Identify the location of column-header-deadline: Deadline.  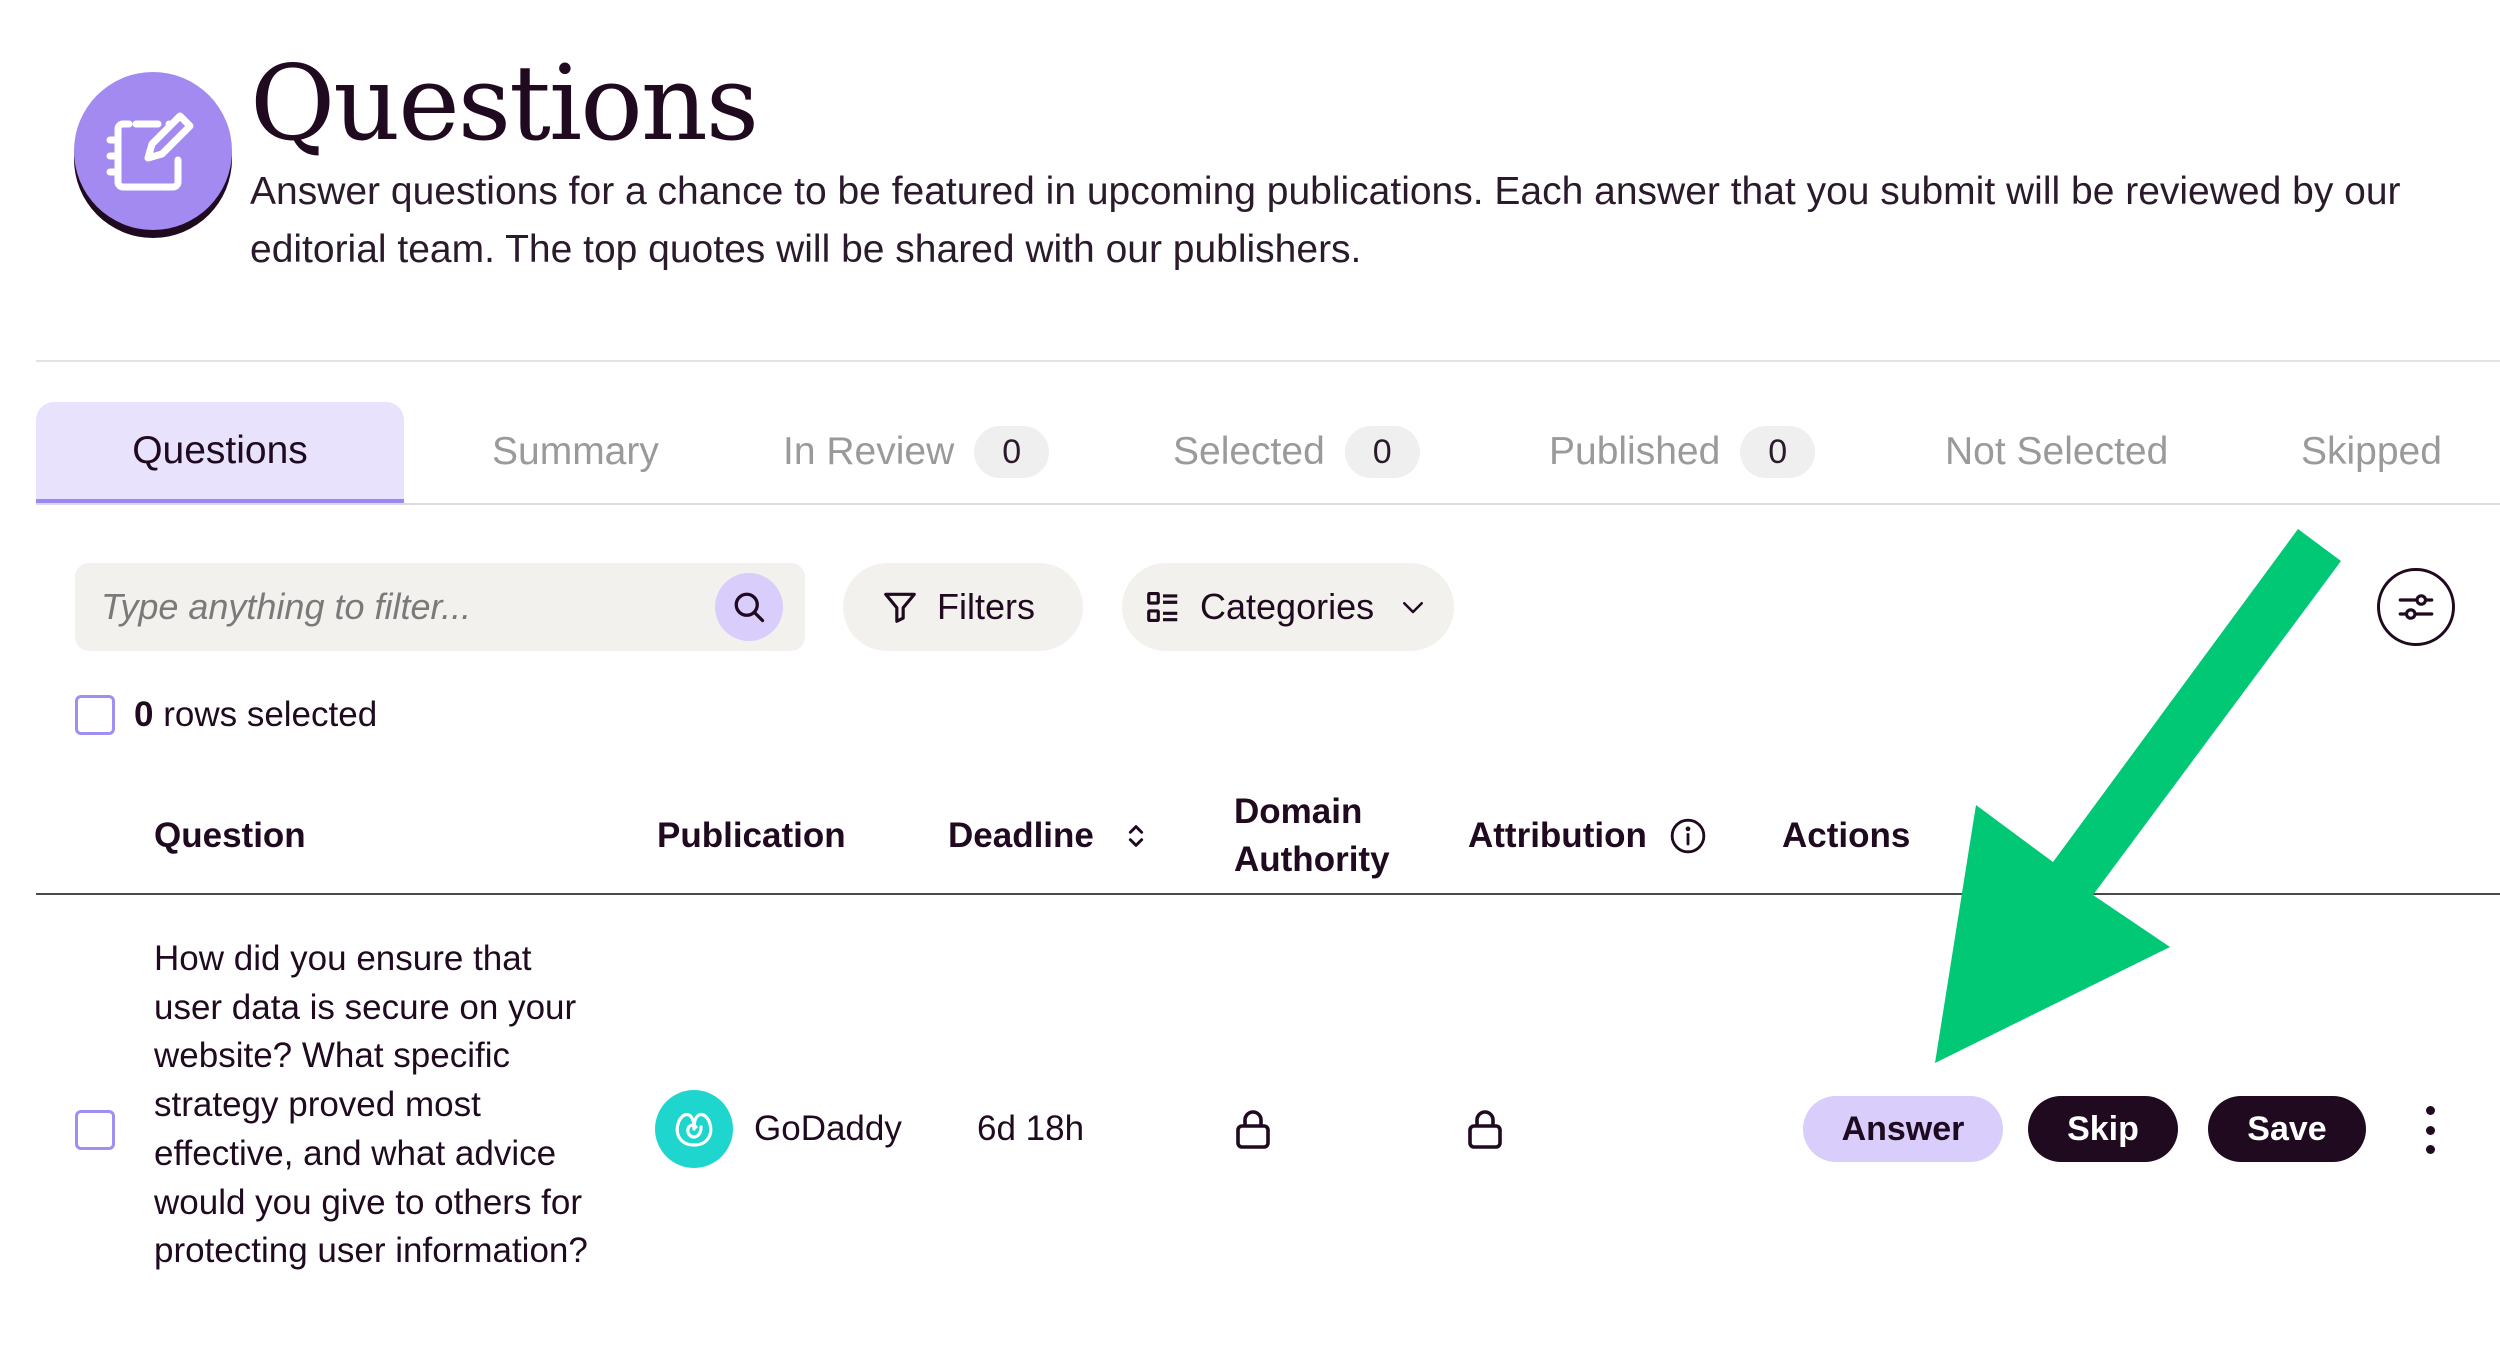
(1048, 836).